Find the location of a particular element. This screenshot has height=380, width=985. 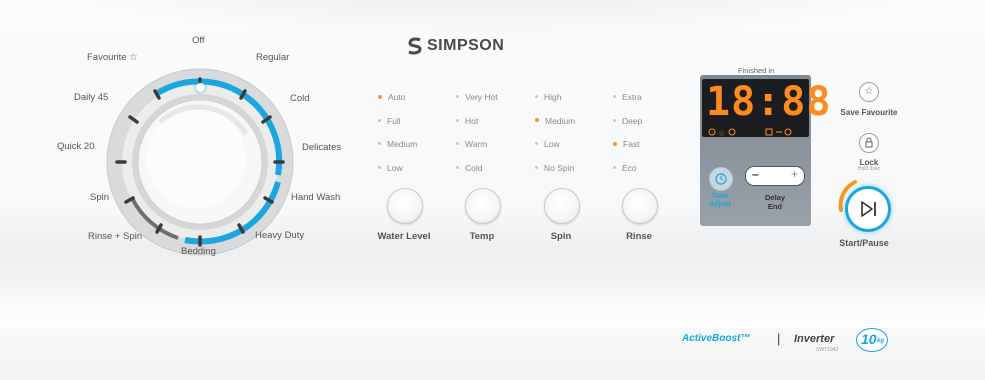

program-quick20: Quick 20 is located at coordinates (76, 146).